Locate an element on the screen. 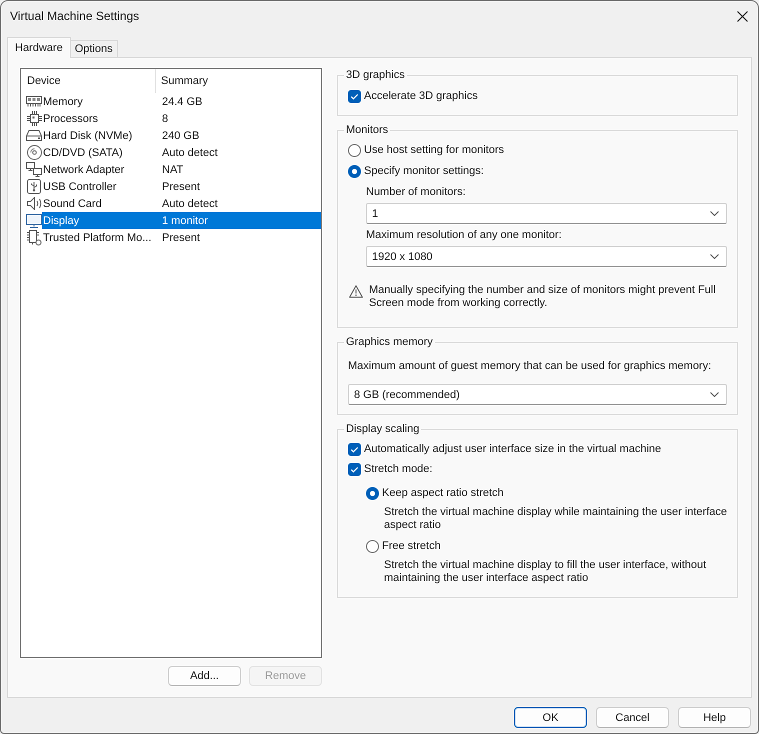 This screenshot has width=759, height=734. device-name: CD/DVD (SATA) is located at coordinates (83, 153).